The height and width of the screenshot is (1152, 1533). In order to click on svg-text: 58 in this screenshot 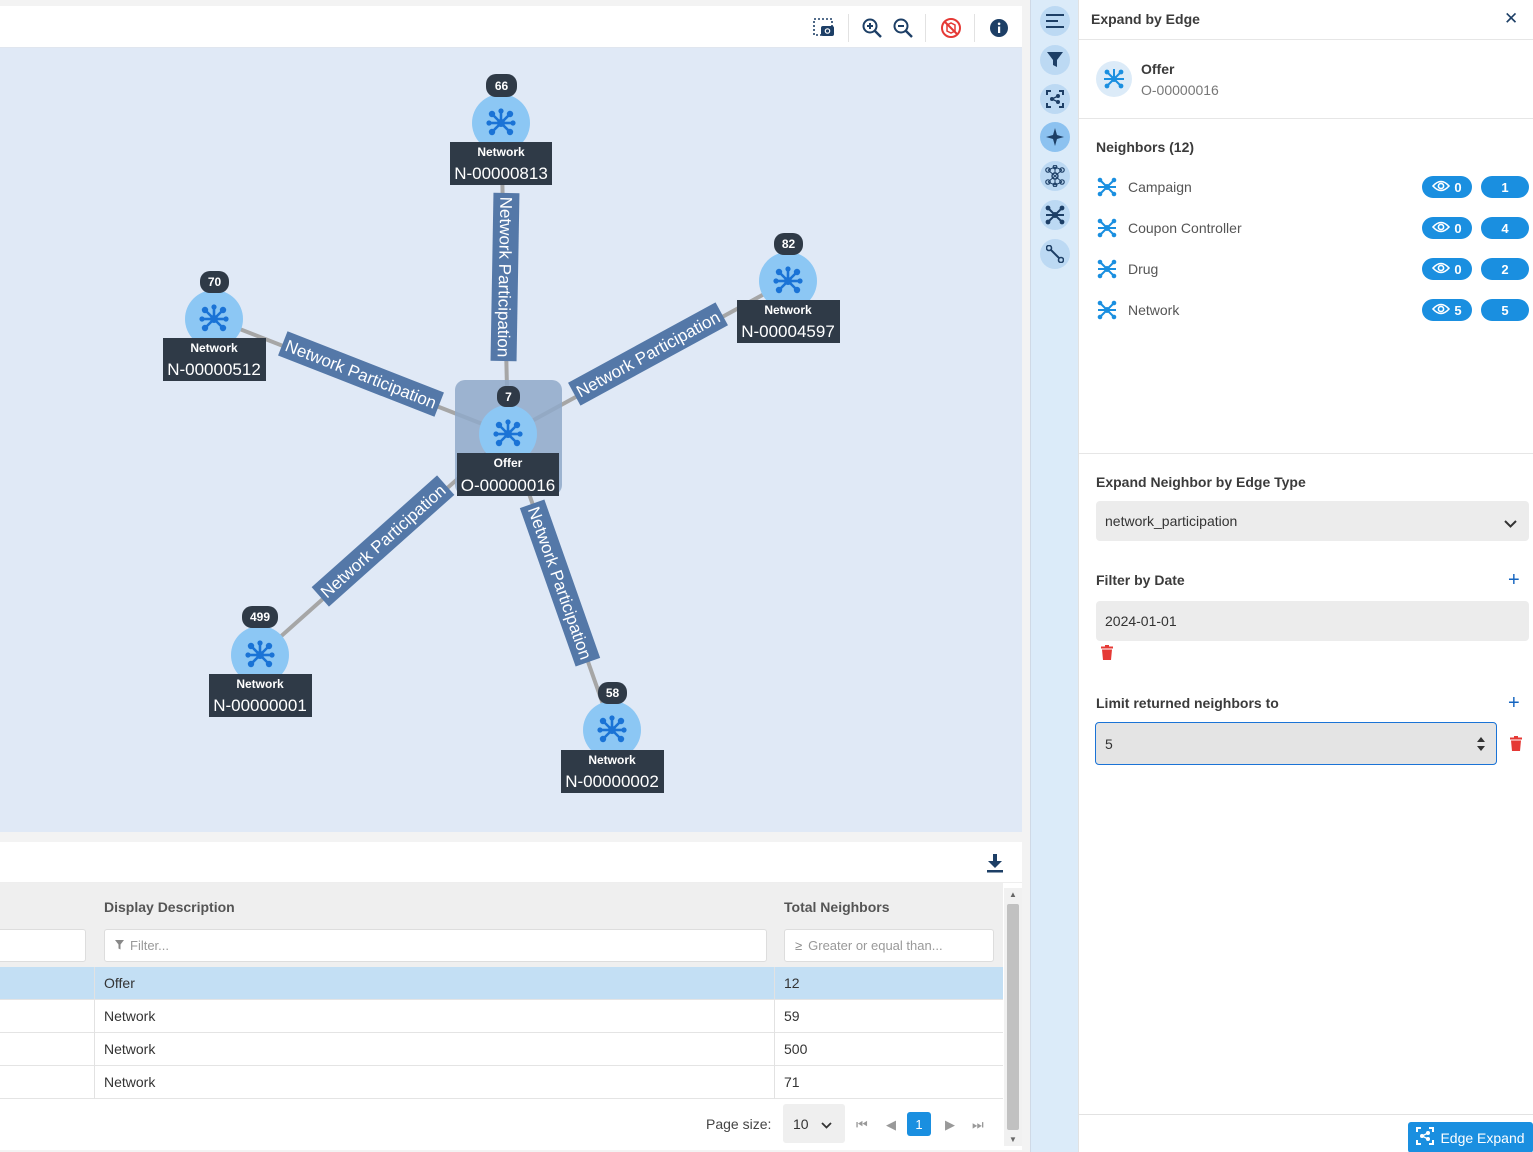, I will do `click(613, 693)`.